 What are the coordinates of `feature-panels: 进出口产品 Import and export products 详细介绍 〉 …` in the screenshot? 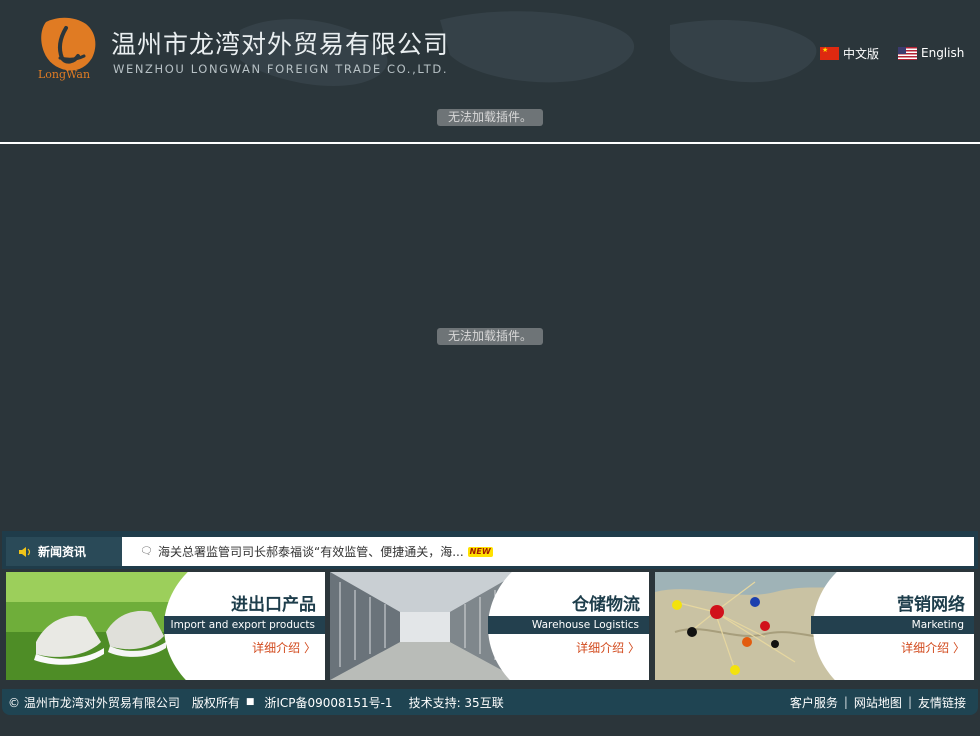 It's located at (490, 626).